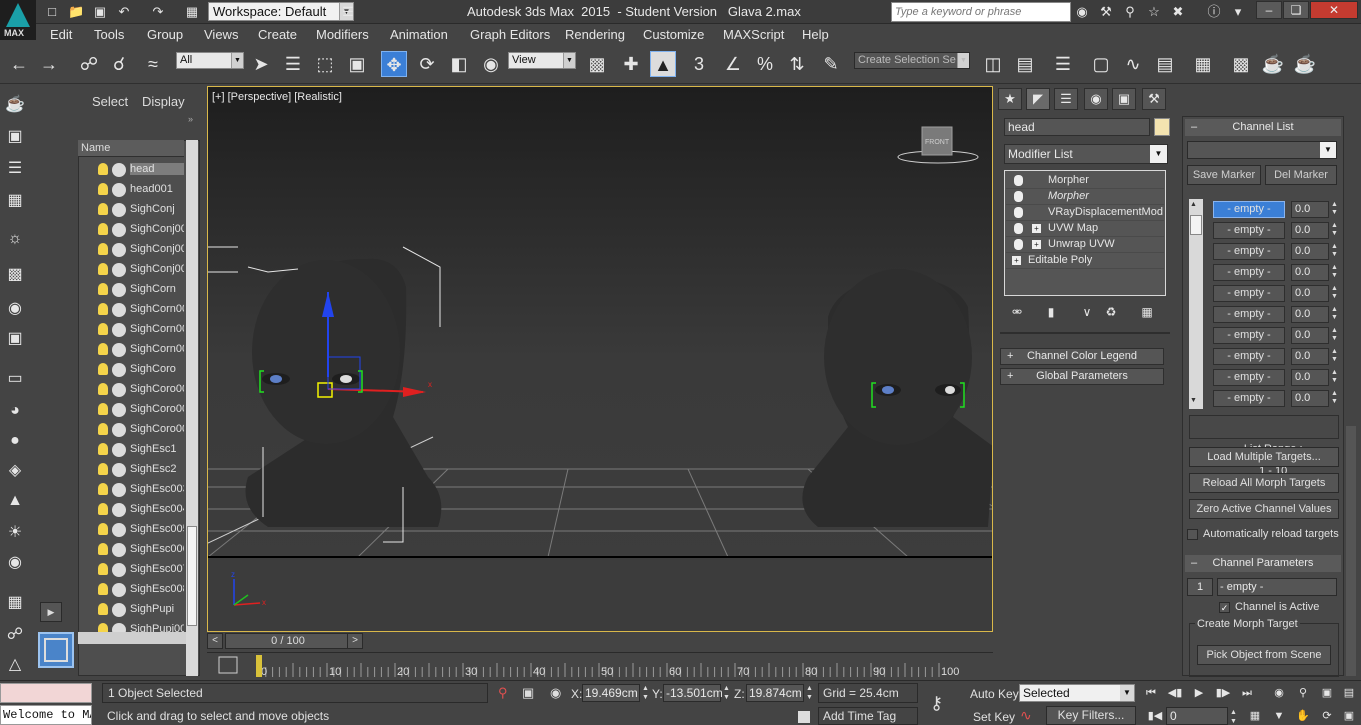 The image size is (1361, 725). What do you see at coordinates (51, 612) in the screenshot?
I see `expand-panel-button: ▶` at bounding box center [51, 612].